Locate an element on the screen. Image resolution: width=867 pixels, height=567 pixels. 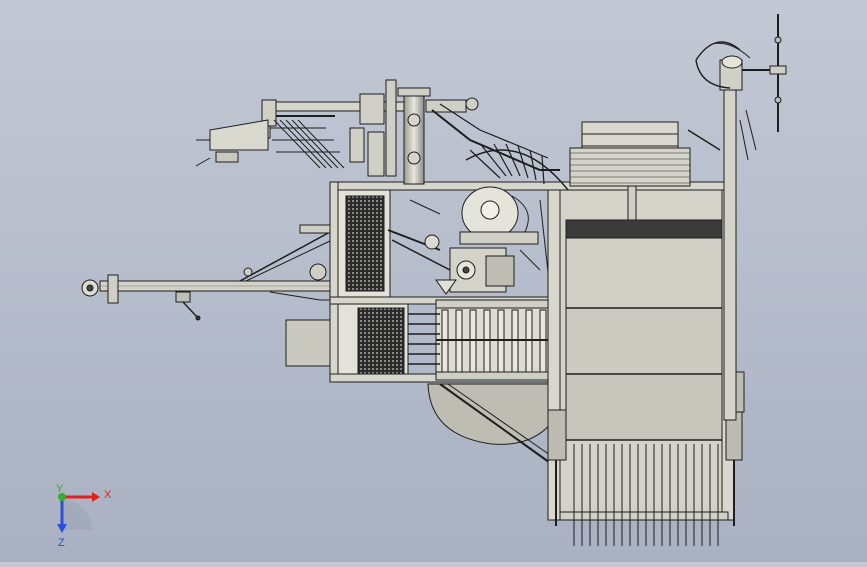
axis-triad: X Y Z is located at coordinates (84, 516).